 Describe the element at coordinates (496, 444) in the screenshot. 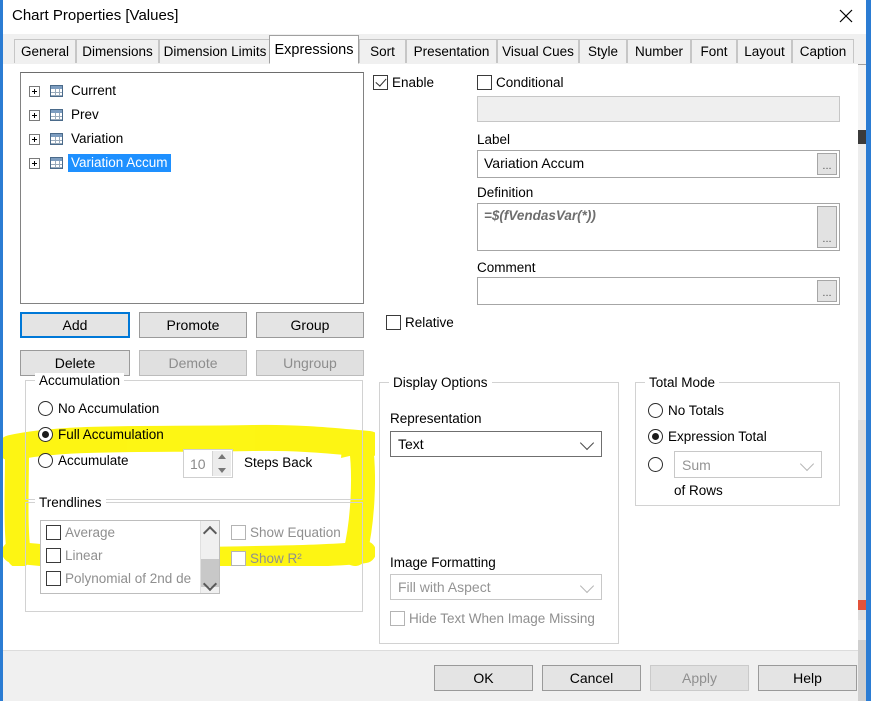

I see `representation-select: Text` at that location.